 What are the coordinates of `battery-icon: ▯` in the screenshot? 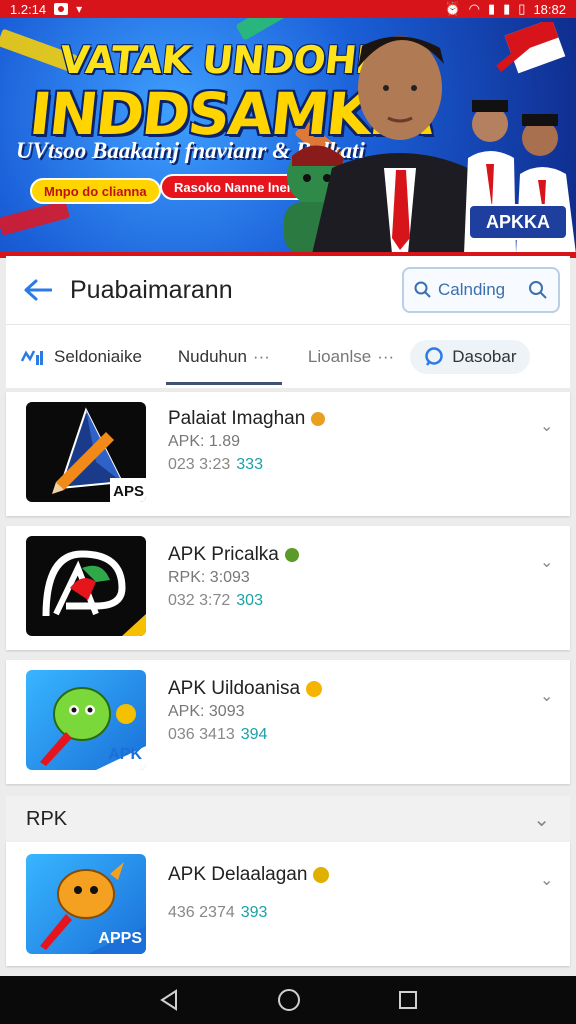 It's located at (522, 8).